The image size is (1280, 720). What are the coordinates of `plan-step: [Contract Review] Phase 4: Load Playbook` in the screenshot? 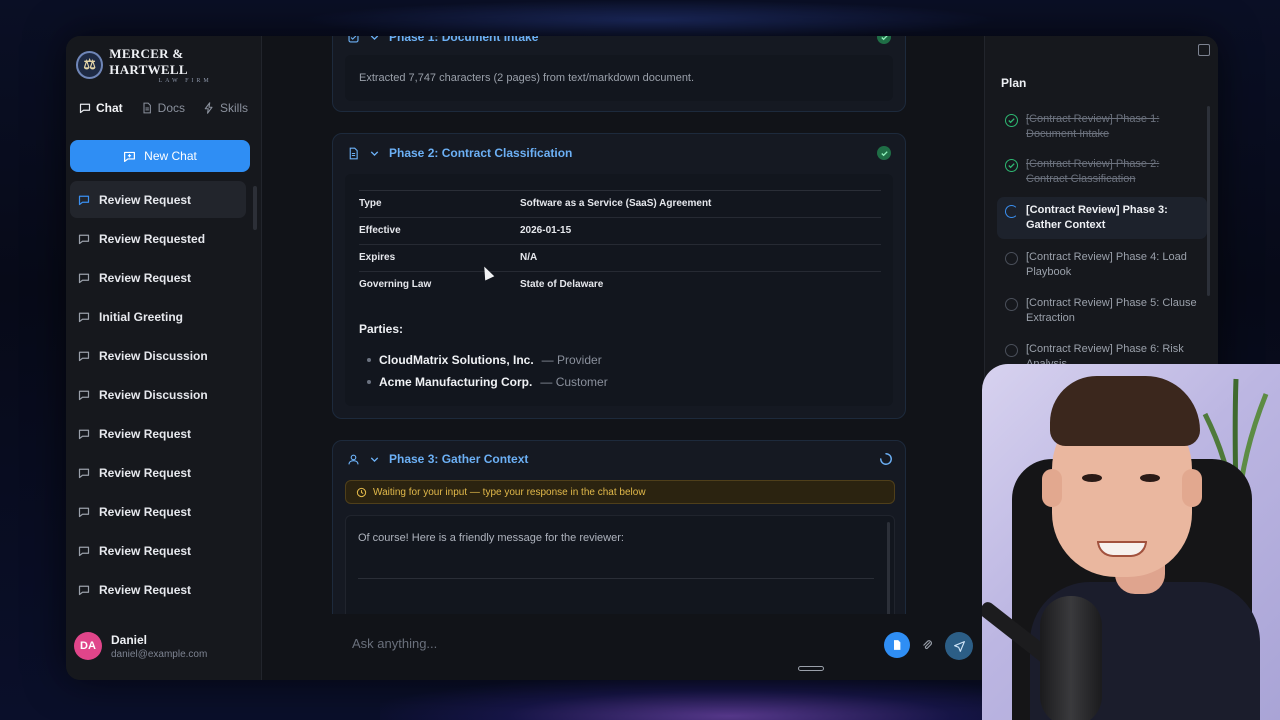 It's located at (1102, 265).